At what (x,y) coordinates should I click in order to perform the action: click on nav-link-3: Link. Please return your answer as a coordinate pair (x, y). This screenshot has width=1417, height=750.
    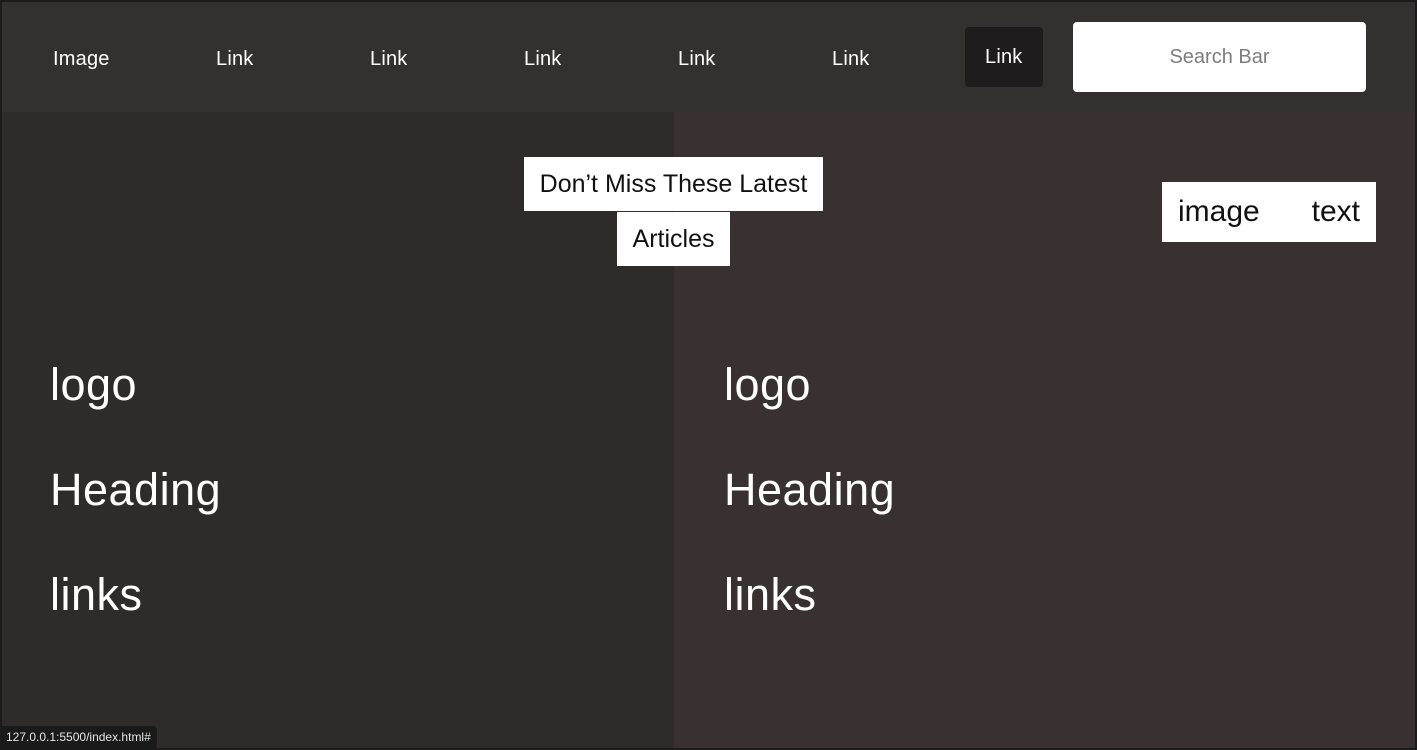
    Looking at the image, I should click on (543, 59).